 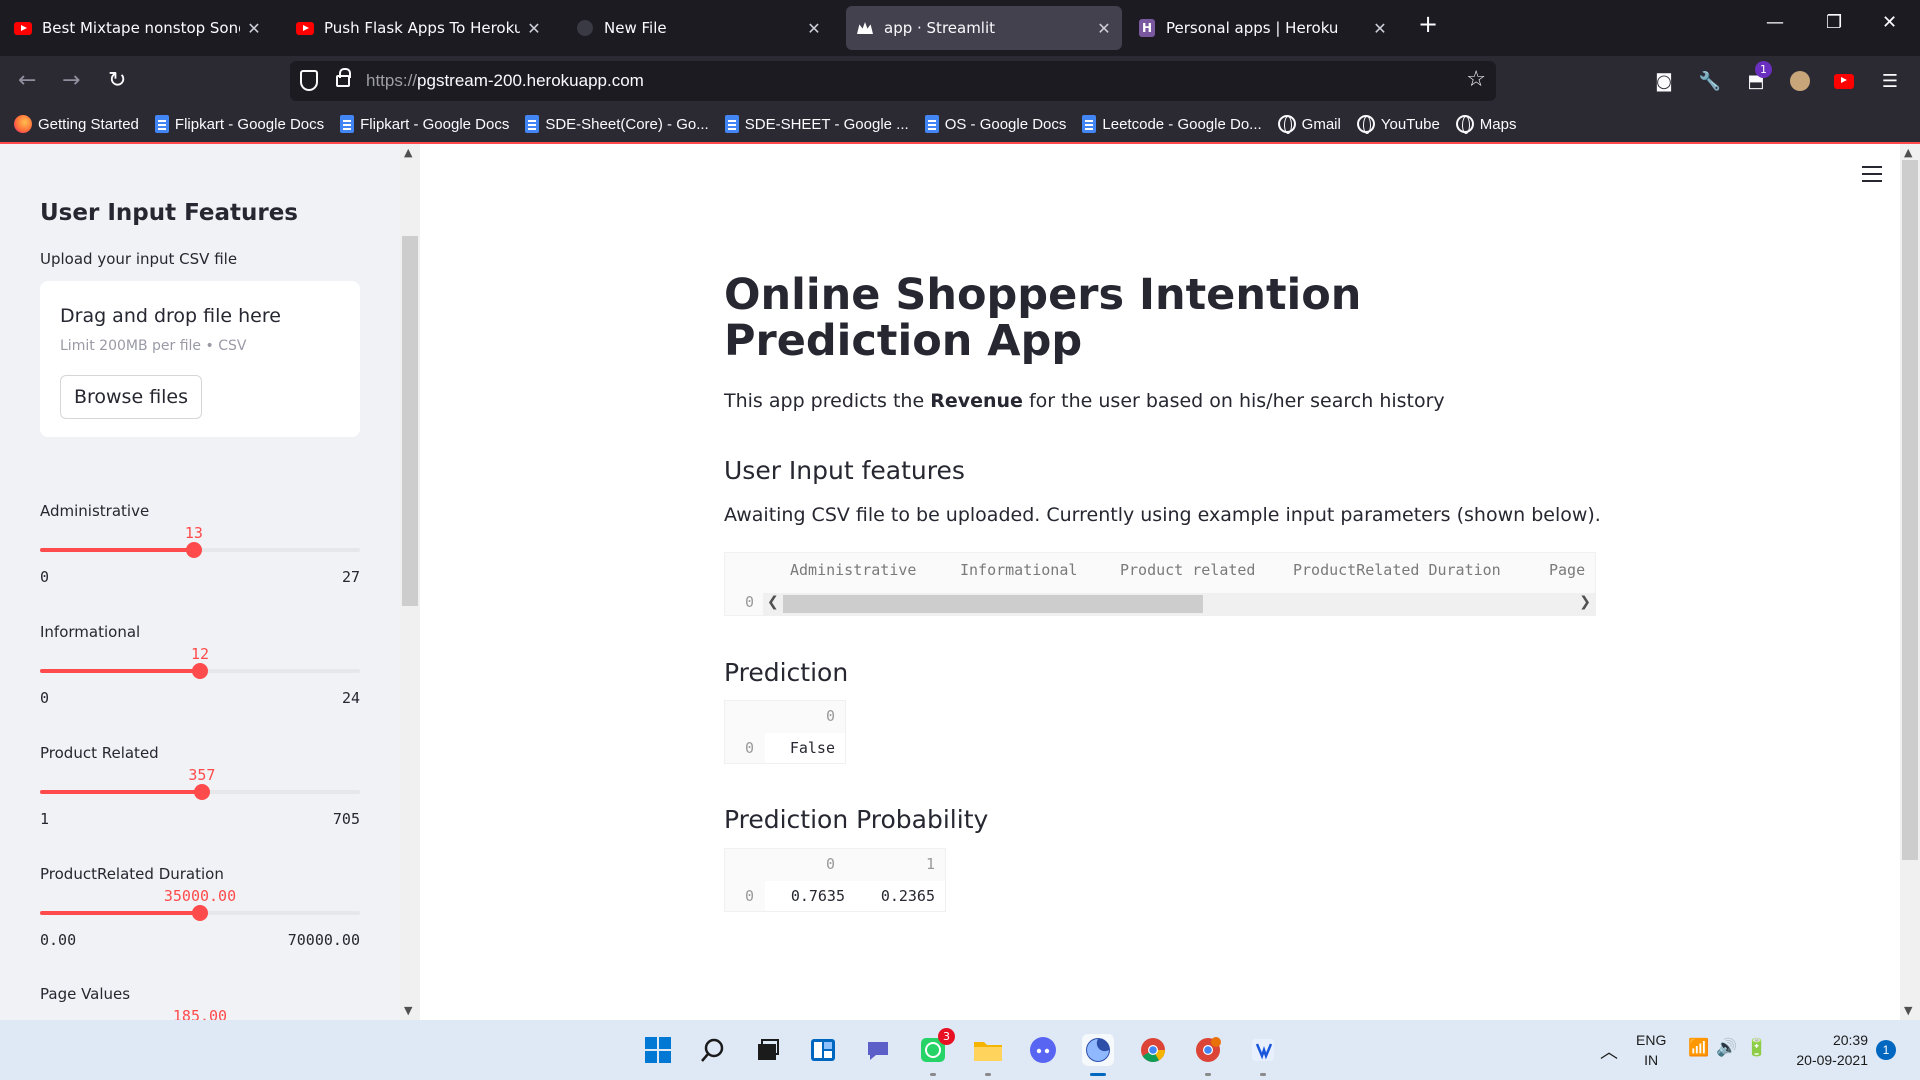 What do you see at coordinates (1208, 1055) in the screenshot?
I see `chrome-profile-icon` at bounding box center [1208, 1055].